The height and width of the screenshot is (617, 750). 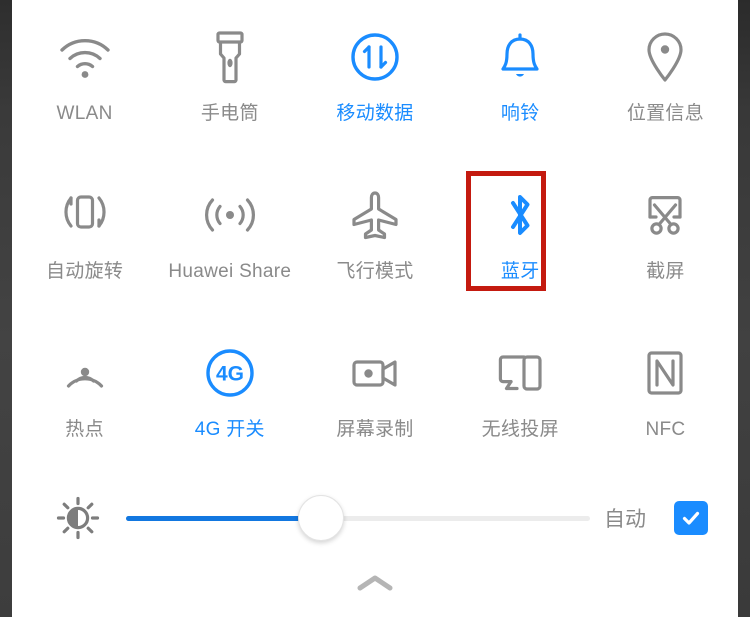 I want to click on screenshot-icon, so click(x=665, y=215).